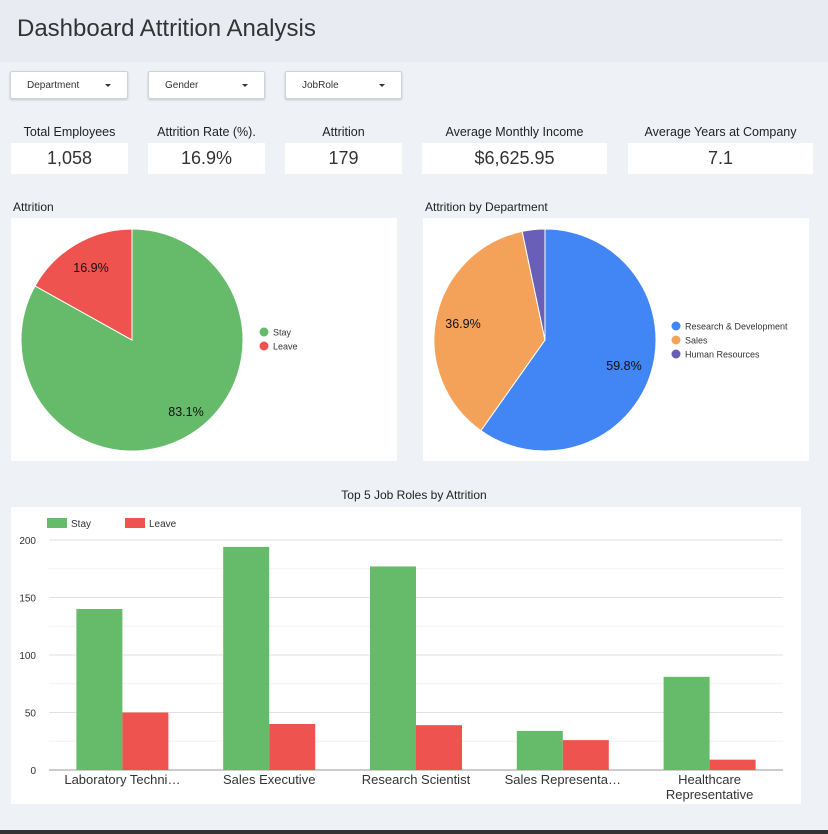 The image size is (828, 834). What do you see at coordinates (514, 132) in the screenshot?
I see `kpi-label-avg-income: Average Monthly Income` at bounding box center [514, 132].